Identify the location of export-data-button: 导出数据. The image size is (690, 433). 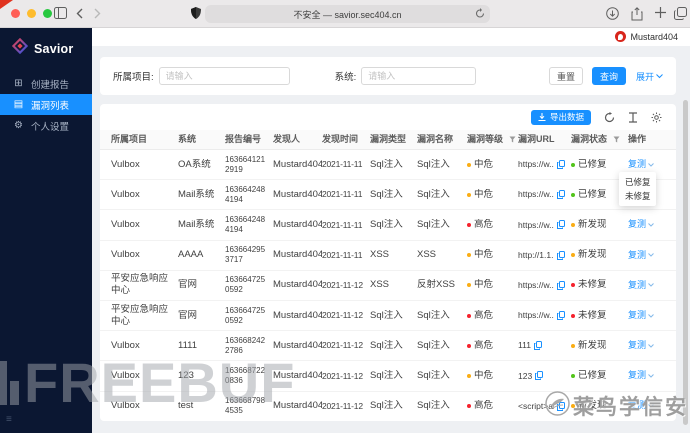
(560, 117).